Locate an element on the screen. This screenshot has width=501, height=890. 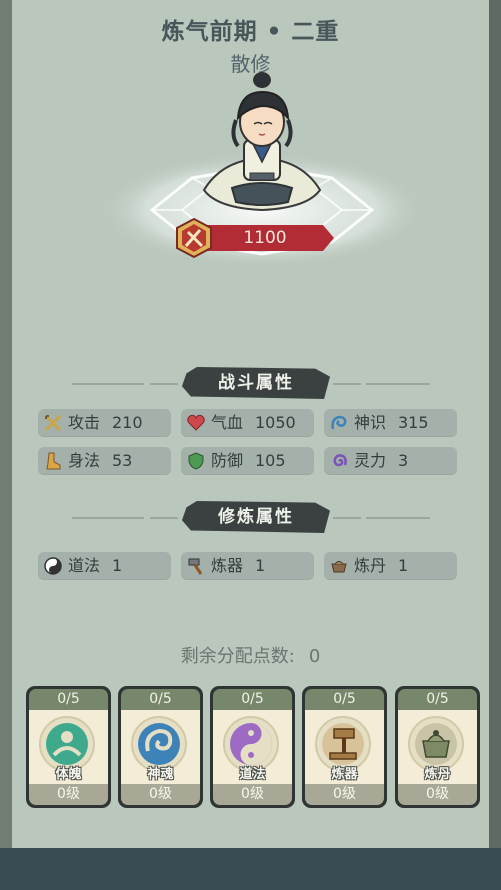
card-name: 体魄 is located at coordinates (68, 774).